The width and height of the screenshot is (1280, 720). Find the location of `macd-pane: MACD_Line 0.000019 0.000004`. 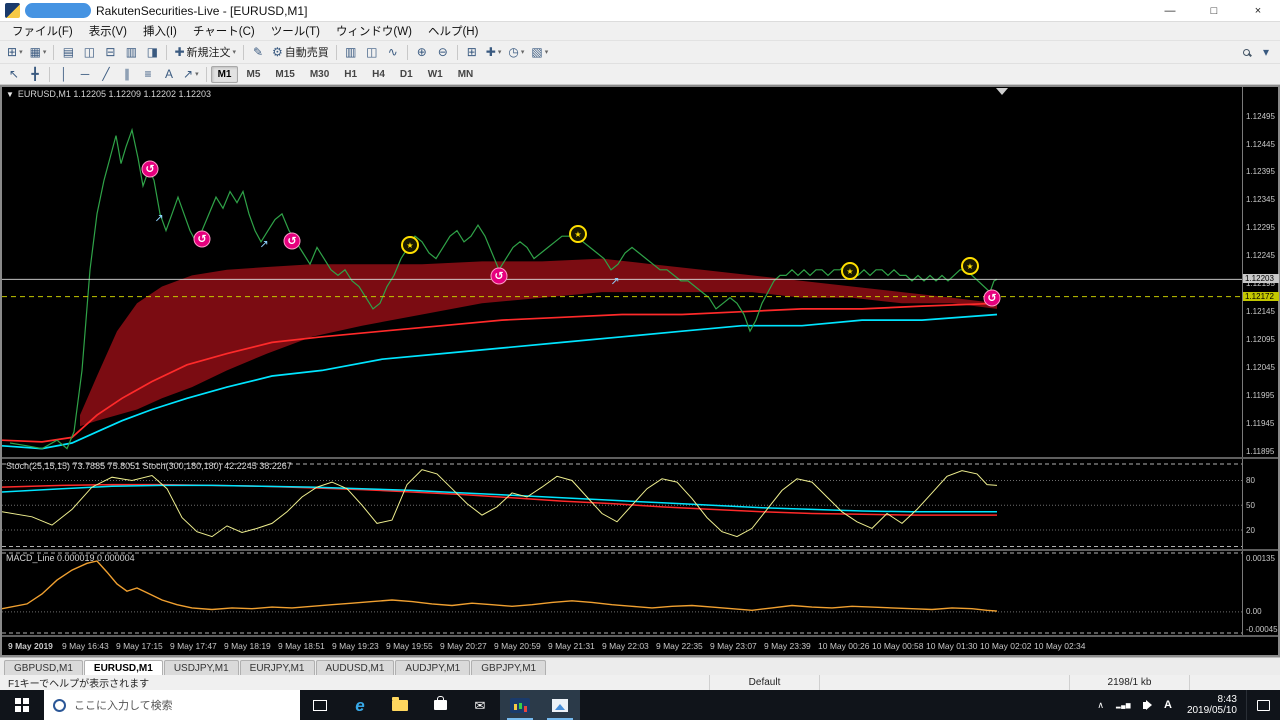

macd-pane: MACD_Line 0.000019 0.000004 is located at coordinates (622, 593).